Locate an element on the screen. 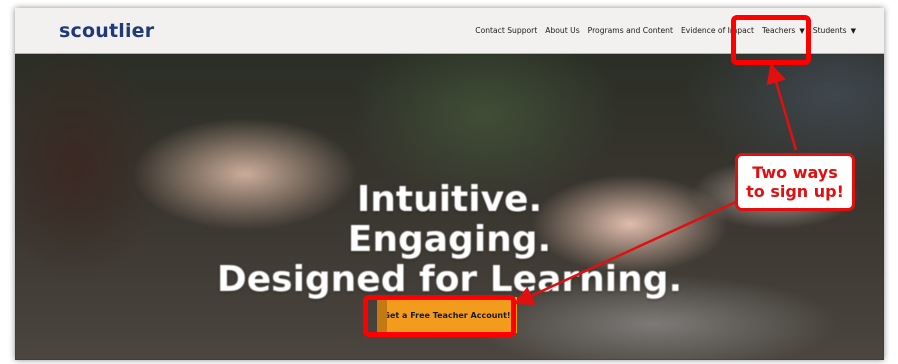 Image resolution: width=898 pixels, height=364 pixels. callout-two-ways: Two ways to sign up! is located at coordinates (795, 182).